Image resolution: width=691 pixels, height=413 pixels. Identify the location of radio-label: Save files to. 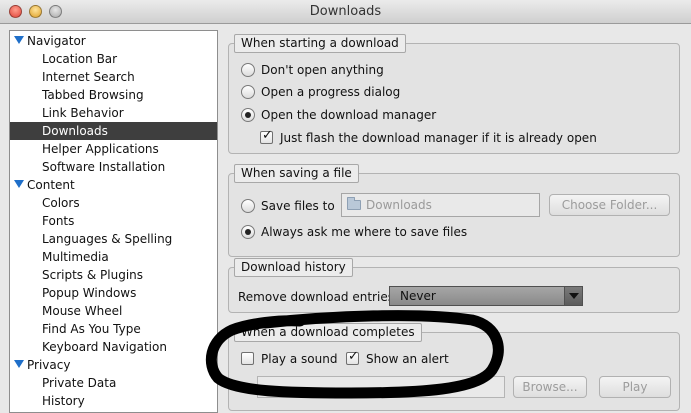
(298, 206).